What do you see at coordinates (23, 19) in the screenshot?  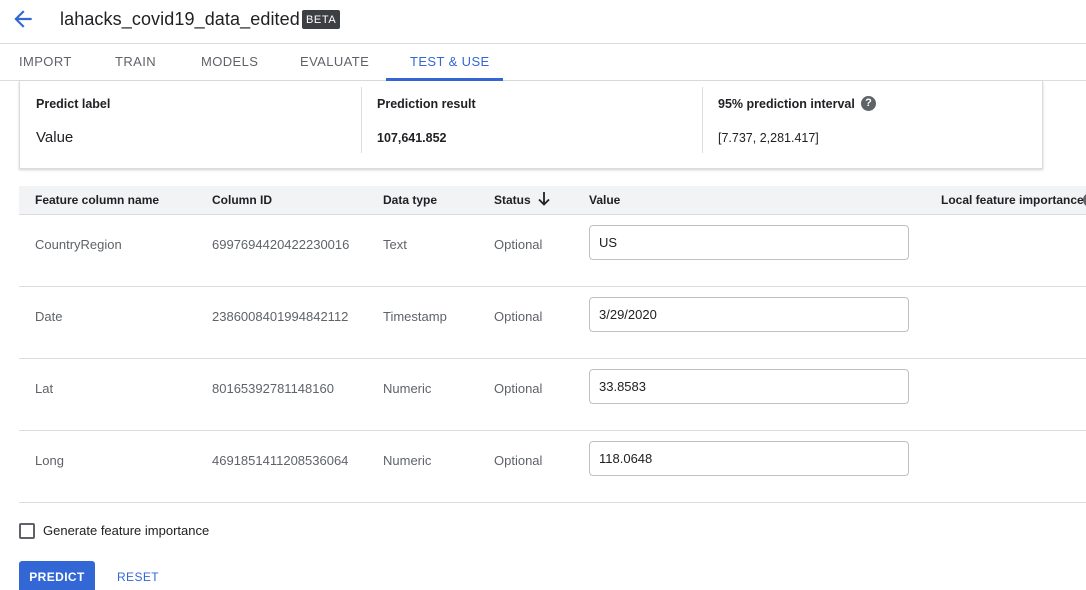 I see `arrow-back-icon` at bounding box center [23, 19].